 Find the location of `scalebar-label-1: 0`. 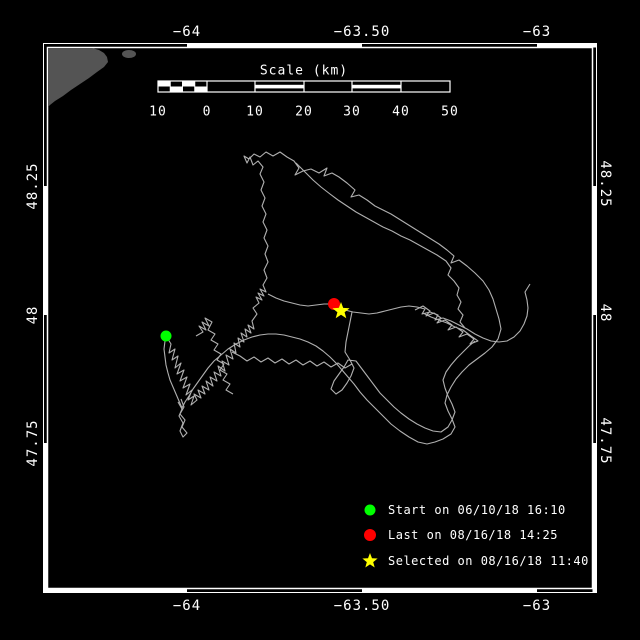

scalebar-label-1: 0 is located at coordinates (207, 112).